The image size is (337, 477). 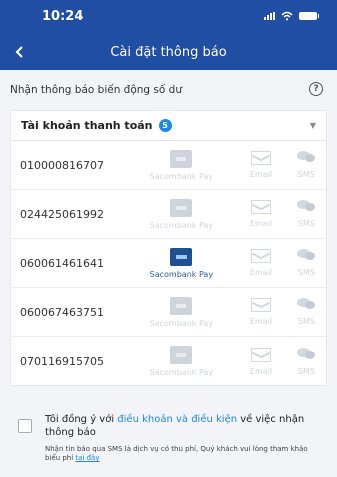 I want to click on status-bar: 10:24, so click(x=168, y=16).